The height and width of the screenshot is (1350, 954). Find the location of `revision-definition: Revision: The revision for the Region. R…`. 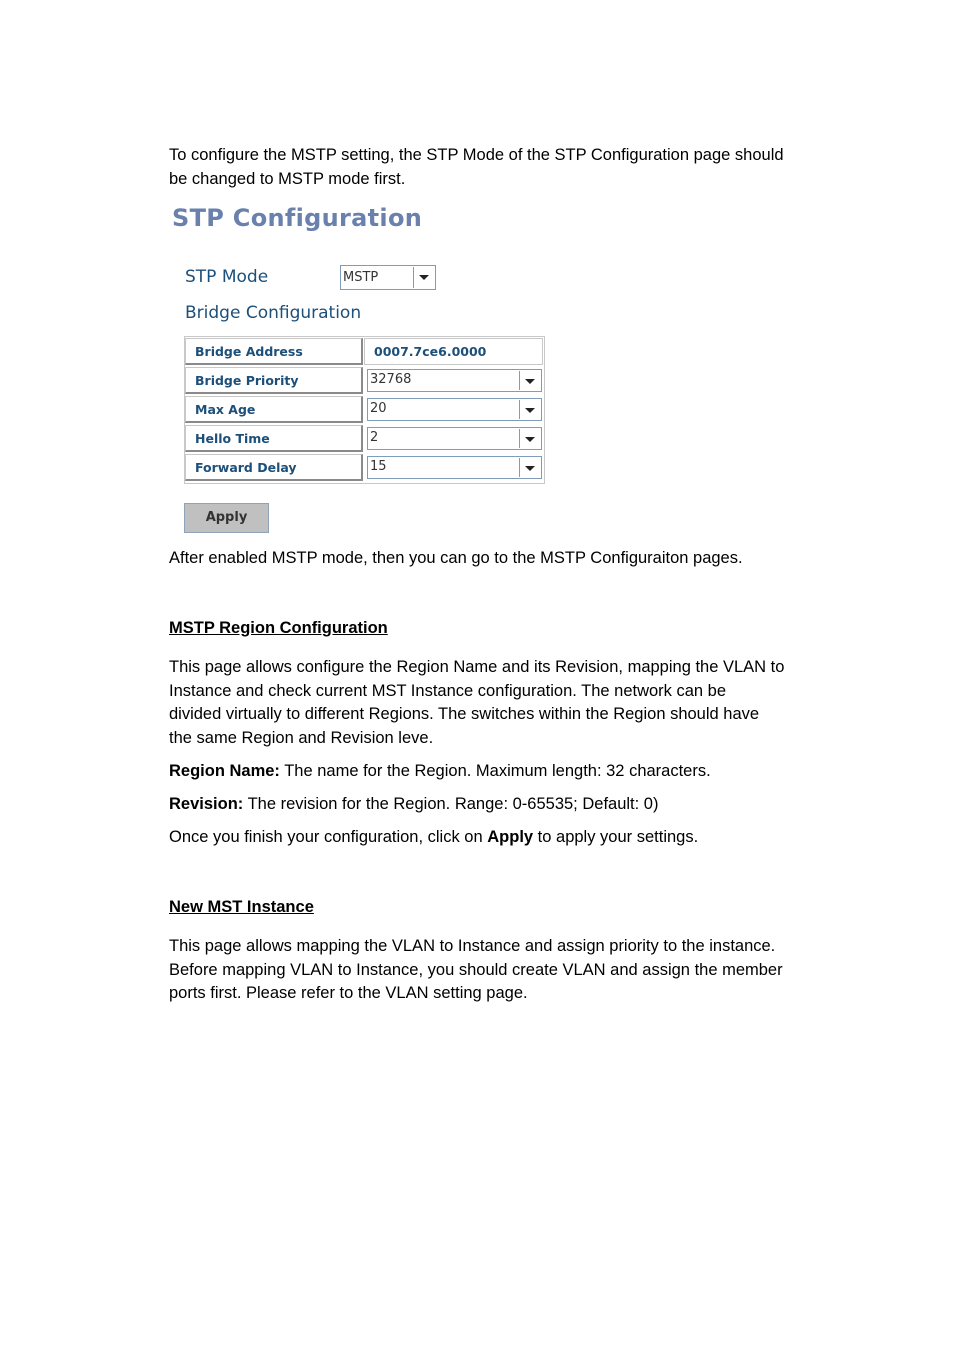

revision-definition: Revision: The revision for the Region. R… is located at coordinates (499, 805).